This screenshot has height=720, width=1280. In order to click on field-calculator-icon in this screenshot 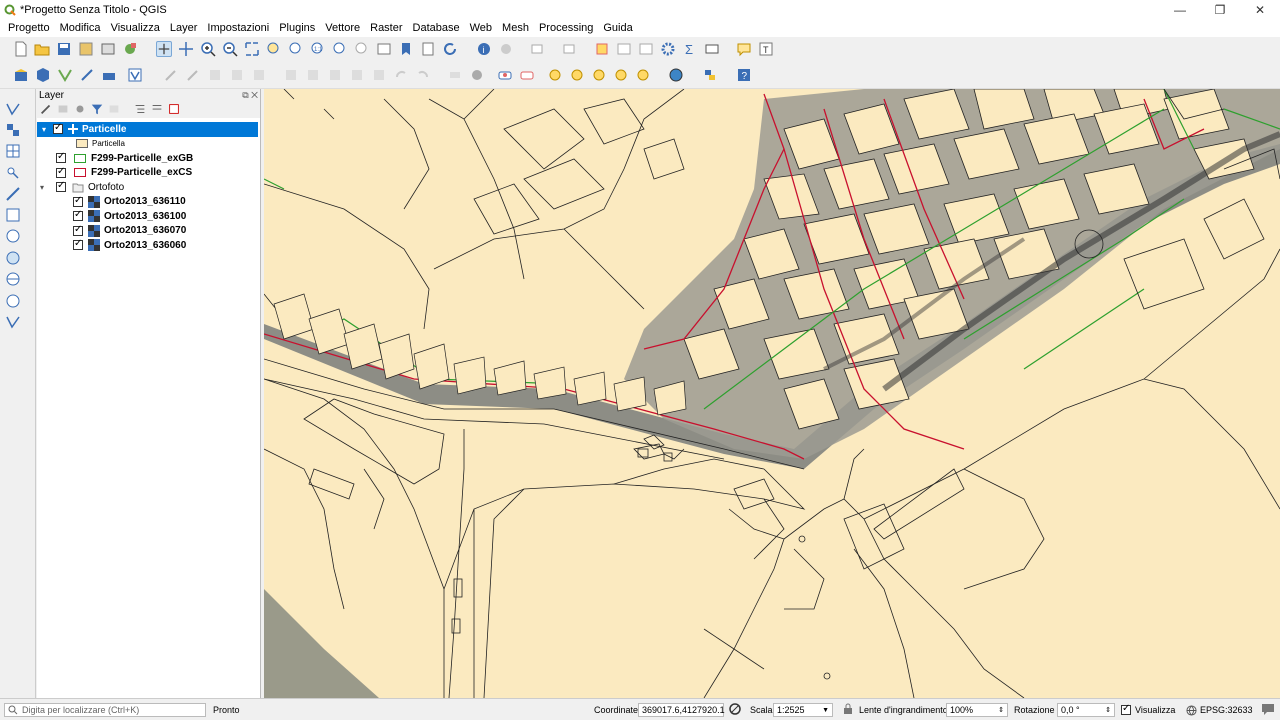, I will do `click(646, 49)`.